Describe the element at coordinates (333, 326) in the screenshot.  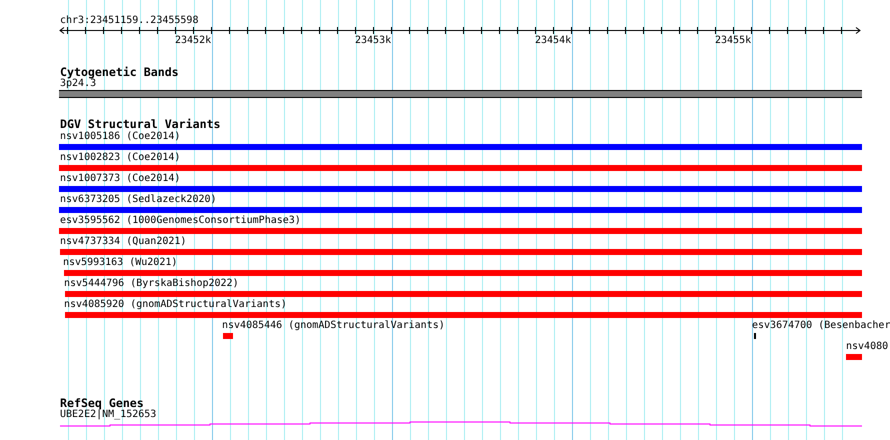
I see `variant-label: nsv4085446 (gnomADStructuralVariants)` at that location.